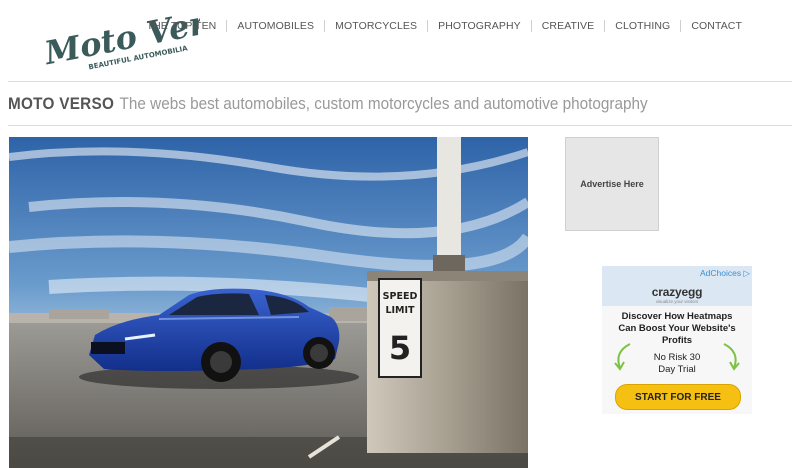 Image resolution: width=800 pixels, height=468 pixels. What do you see at coordinates (642, 26) in the screenshot?
I see `nav-clothing: CLOTHING` at bounding box center [642, 26].